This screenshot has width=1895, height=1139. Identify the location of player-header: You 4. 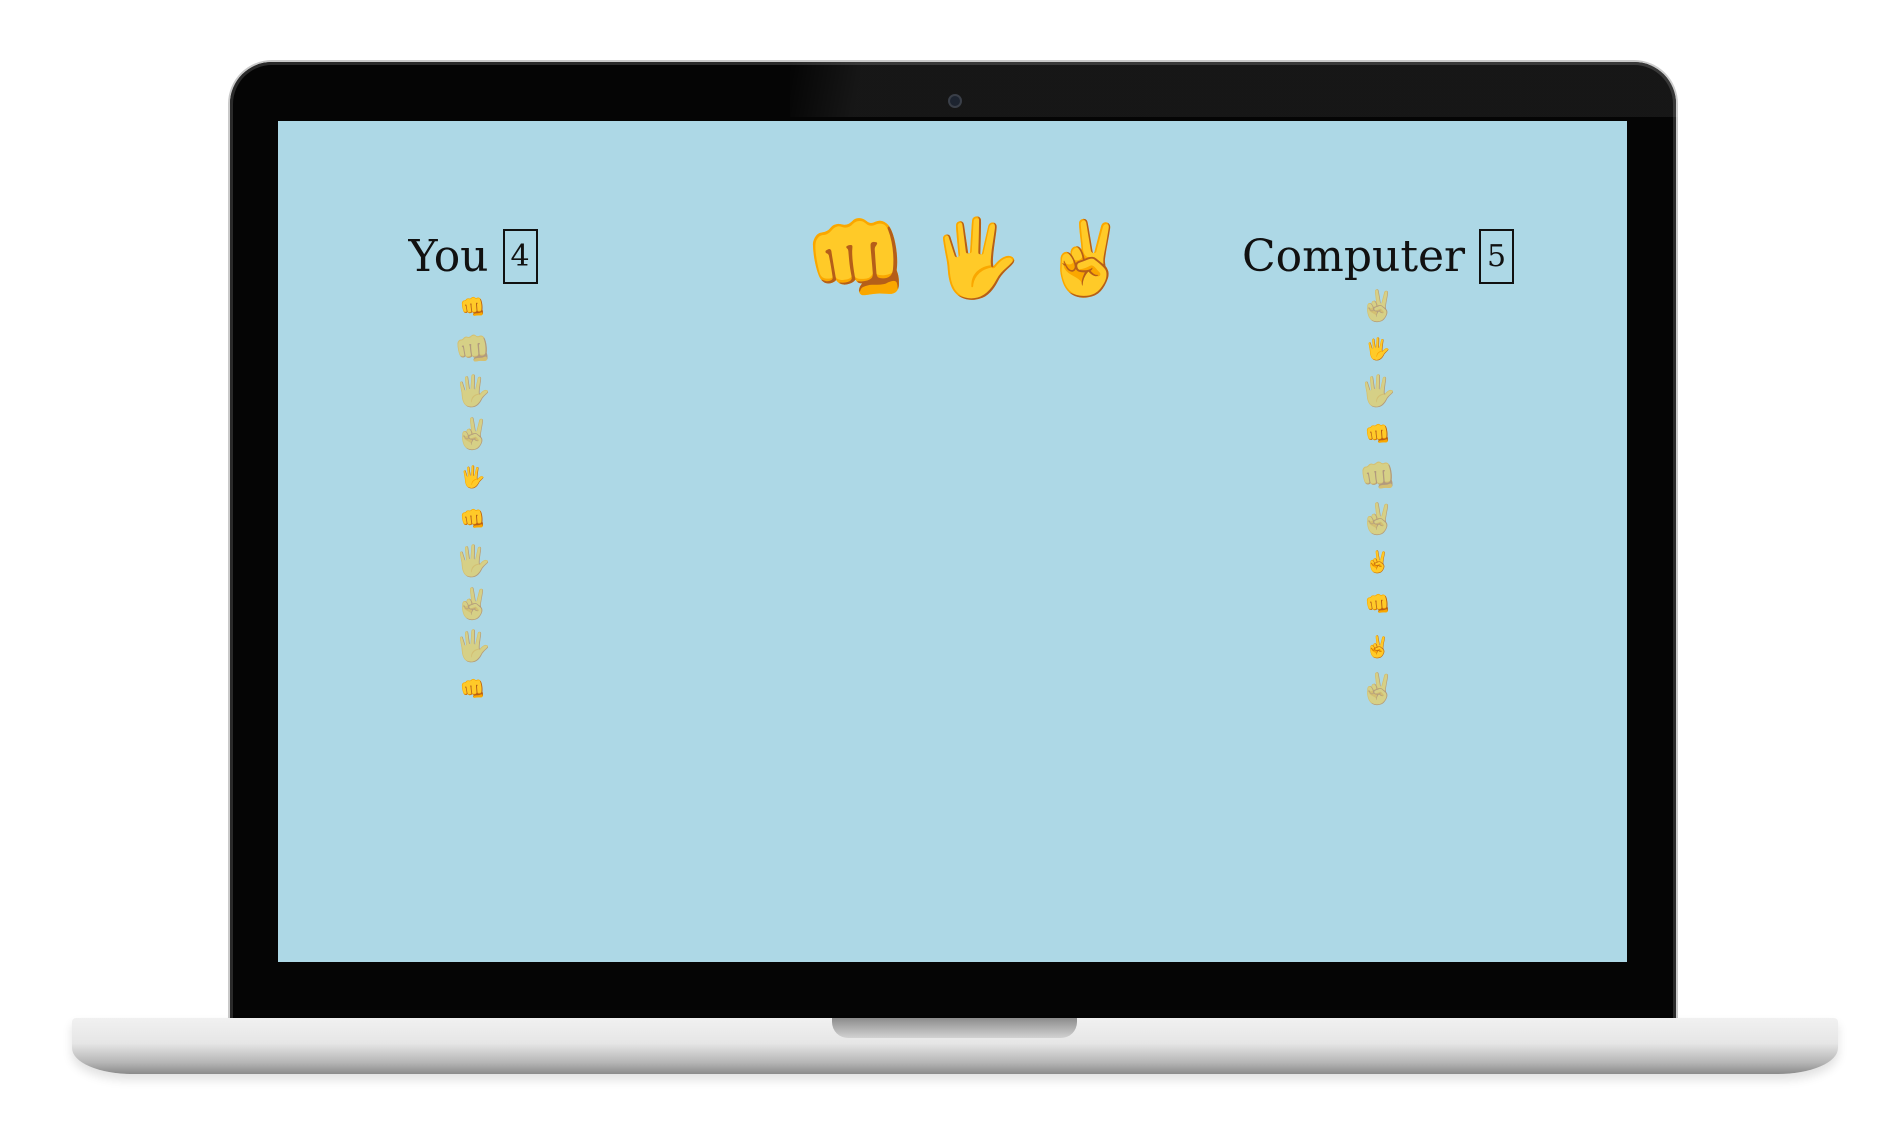
(473, 256).